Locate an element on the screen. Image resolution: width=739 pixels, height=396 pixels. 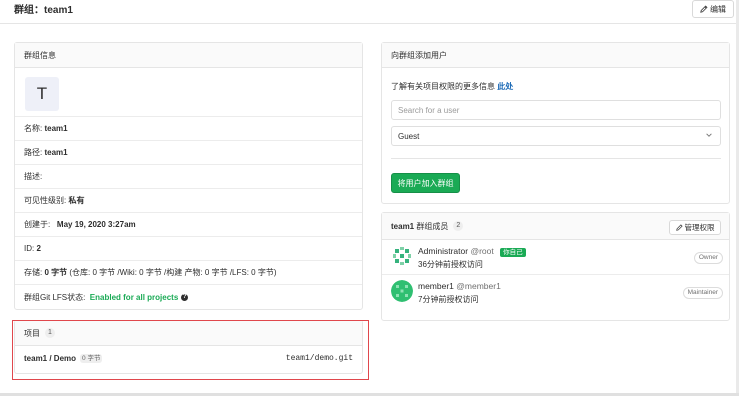
name-label: 名称: is located at coordinates (33, 128).